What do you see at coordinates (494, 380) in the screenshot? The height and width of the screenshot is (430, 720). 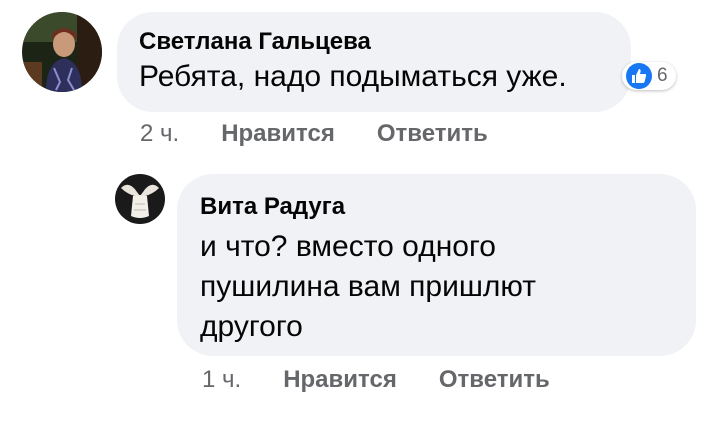 I see `reply-reply-button: Ответить` at bounding box center [494, 380].